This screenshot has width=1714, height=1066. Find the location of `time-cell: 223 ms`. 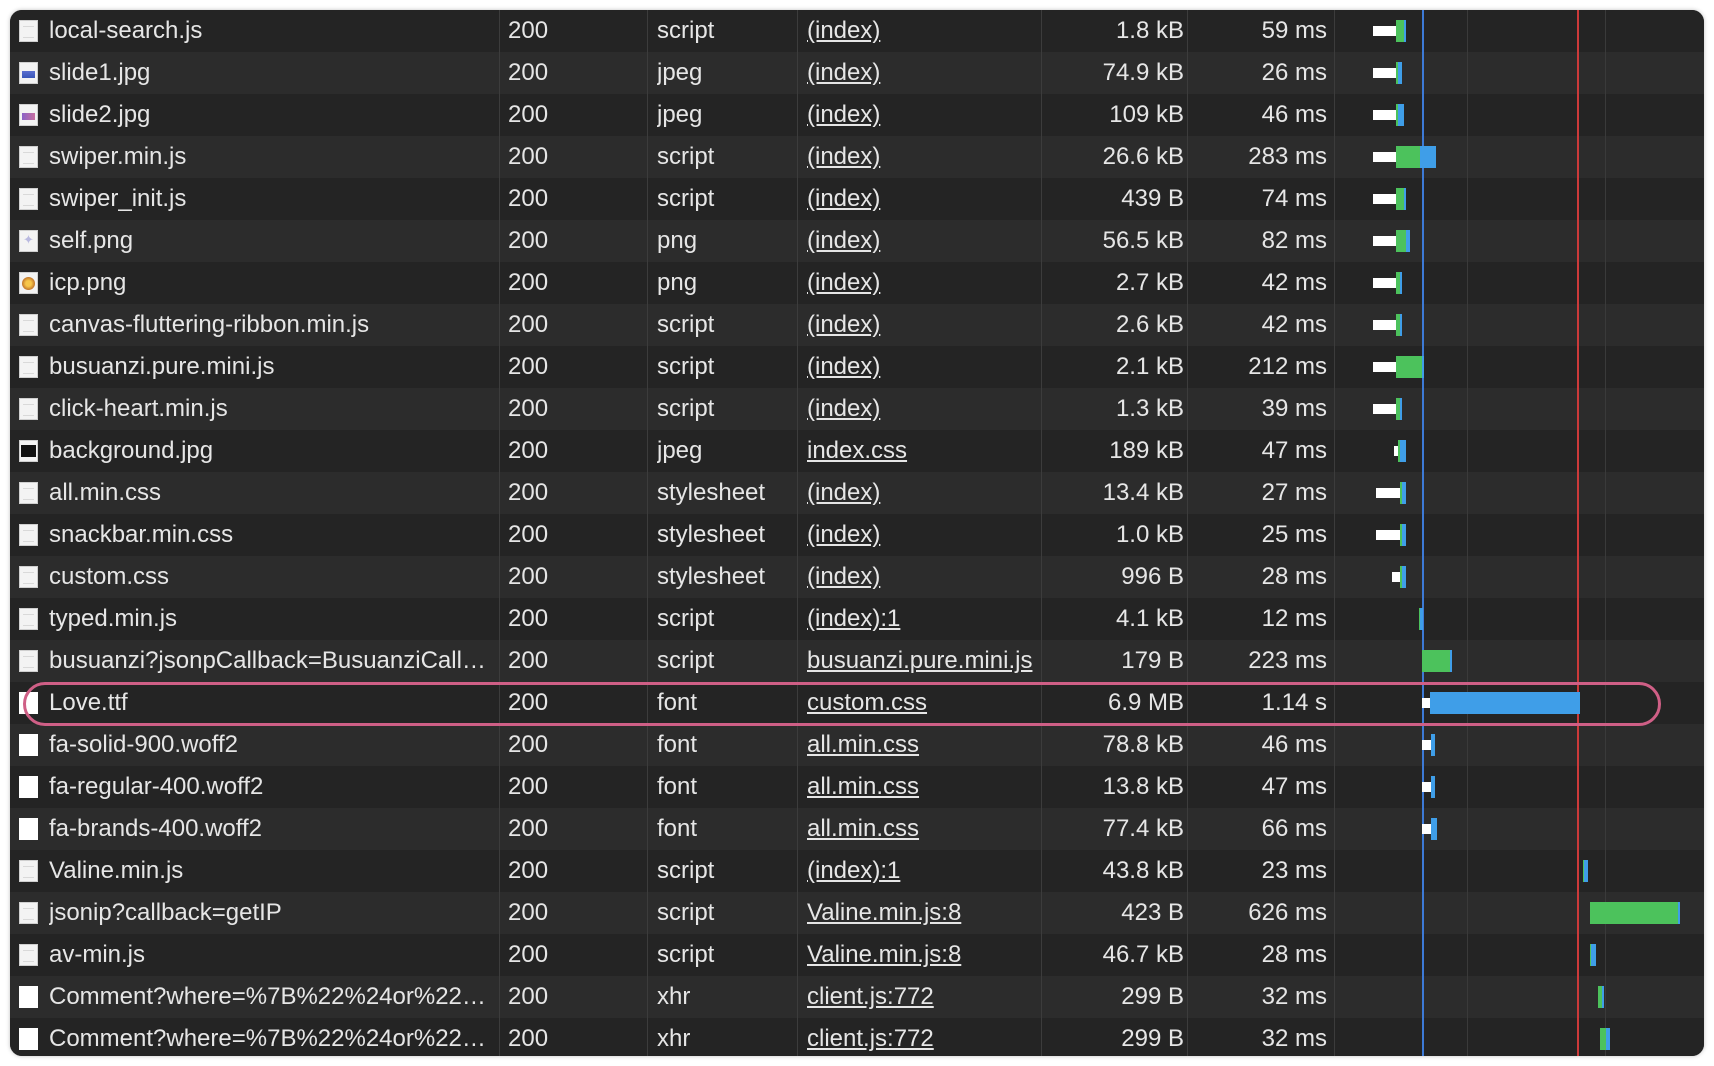

time-cell: 223 ms is located at coordinates (1287, 660).